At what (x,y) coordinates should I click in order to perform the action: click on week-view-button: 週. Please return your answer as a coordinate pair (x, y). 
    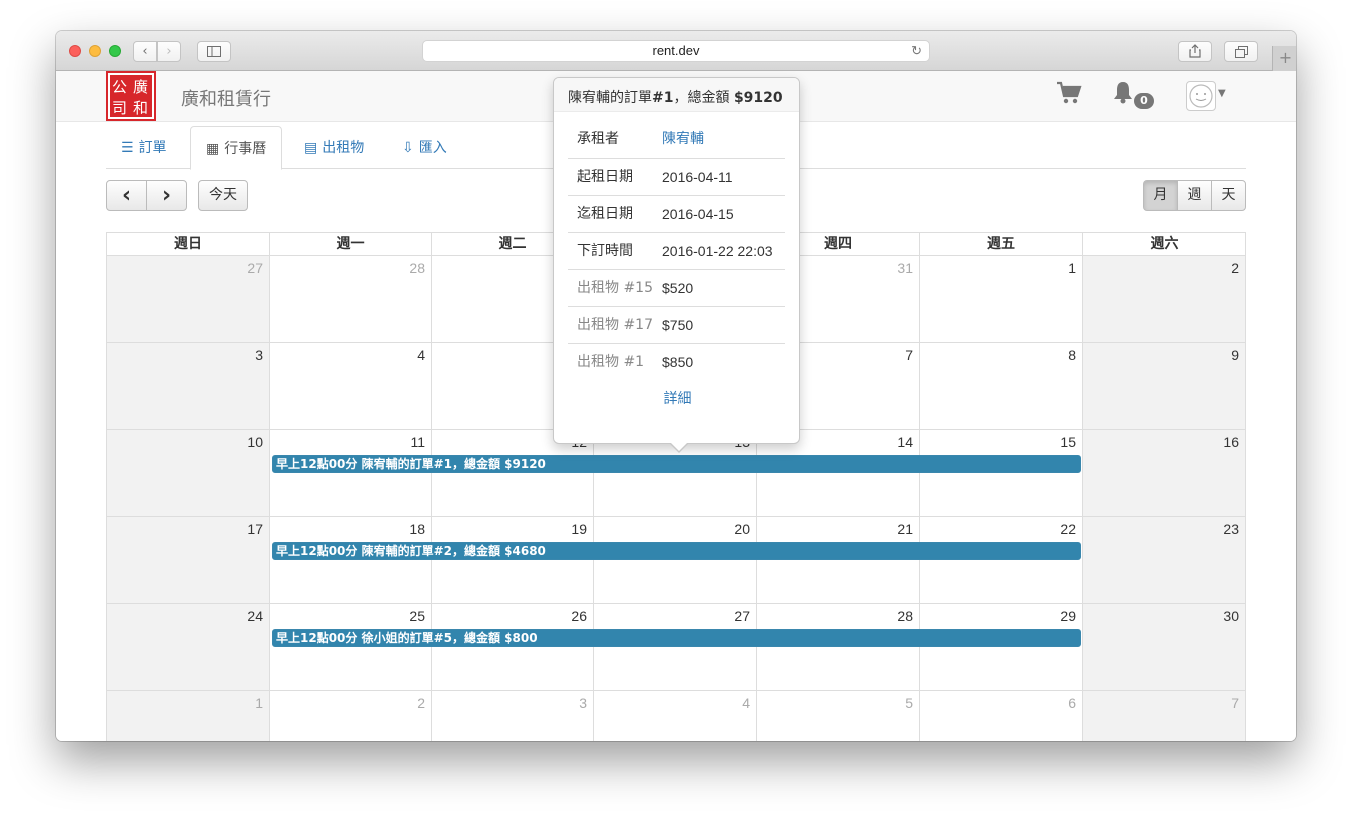
    Looking at the image, I should click on (1194, 195).